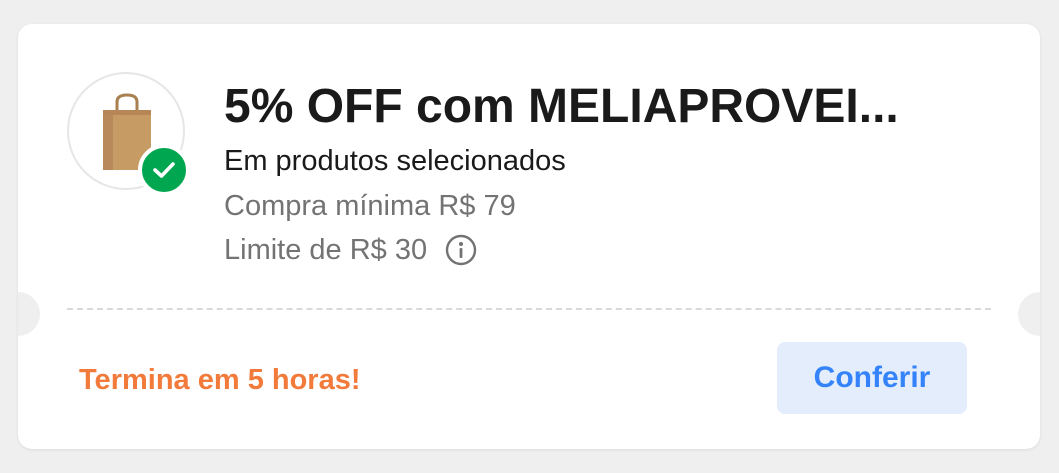 The width and height of the screenshot is (1059, 473). I want to click on check-icon, so click(164, 170).